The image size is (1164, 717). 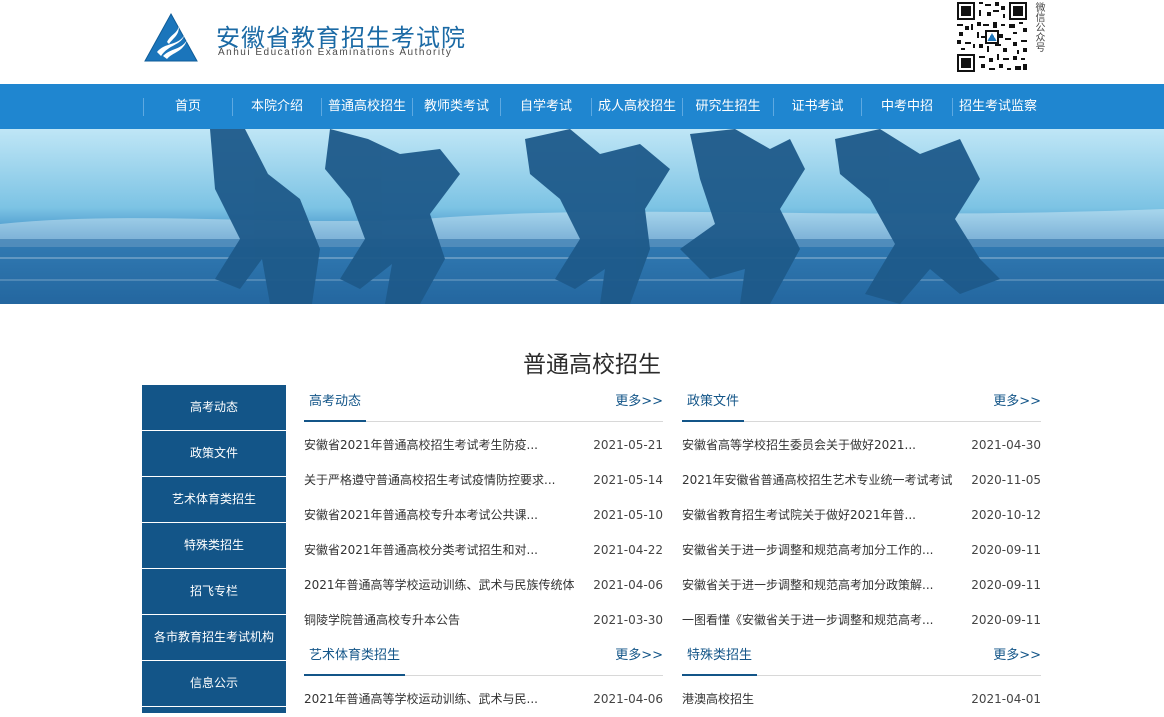 I want to click on triangle-logo-icon, so click(x=171, y=38).